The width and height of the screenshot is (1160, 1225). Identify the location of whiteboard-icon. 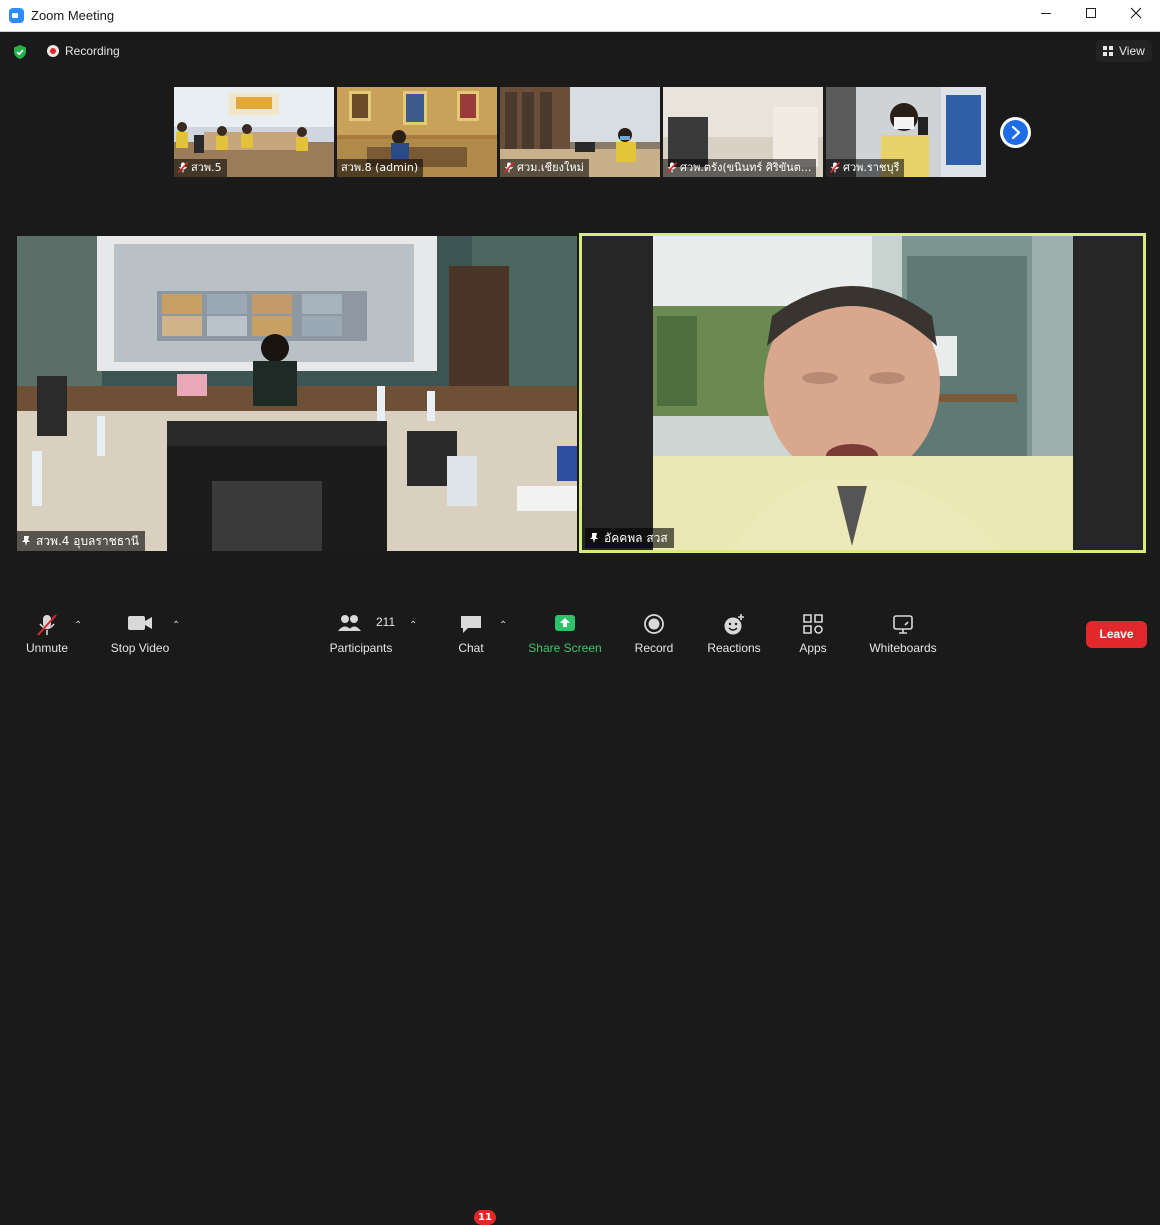
(903, 624).